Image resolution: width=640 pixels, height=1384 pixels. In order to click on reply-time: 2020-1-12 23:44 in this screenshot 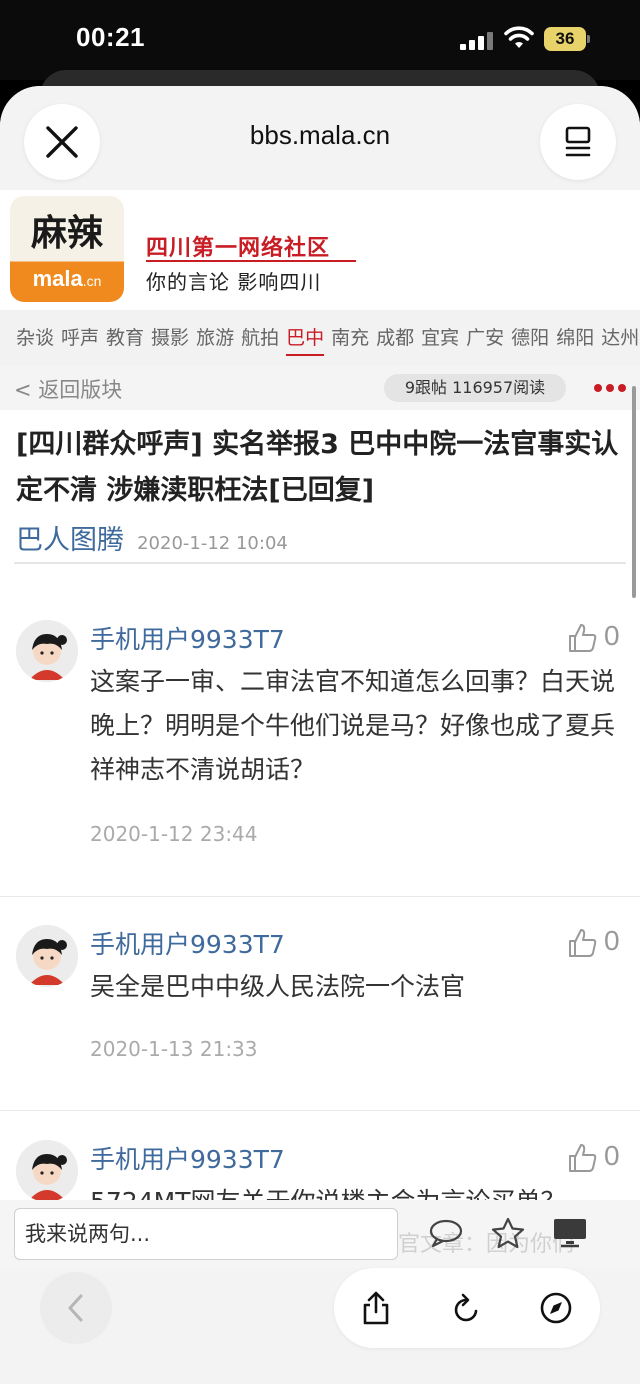, I will do `click(174, 834)`.